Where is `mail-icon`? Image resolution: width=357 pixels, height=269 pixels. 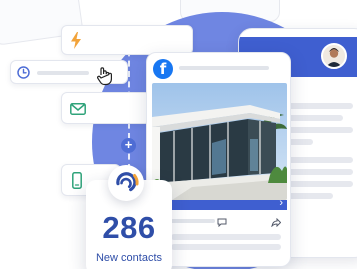 mail-icon is located at coordinates (78, 111).